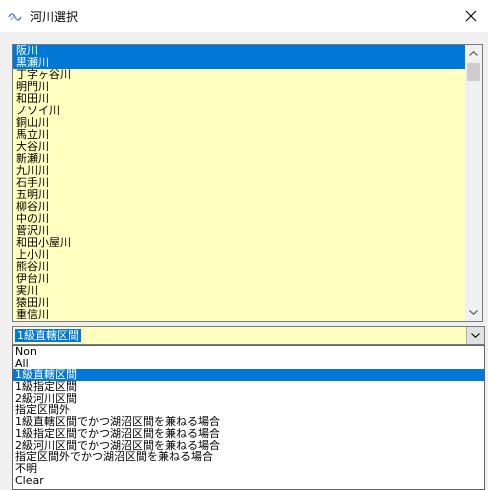 The width and height of the screenshot is (488, 490). Describe the element at coordinates (48, 335) in the screenshot. I see `combo-selected-value: 1級直轄区間` at that location.